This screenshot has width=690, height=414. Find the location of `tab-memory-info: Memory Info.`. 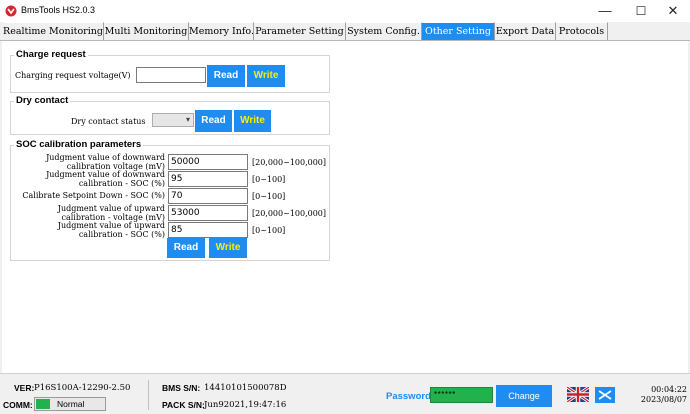

tab-memory-info: Memory Info. is located at coordinates (221, 31).